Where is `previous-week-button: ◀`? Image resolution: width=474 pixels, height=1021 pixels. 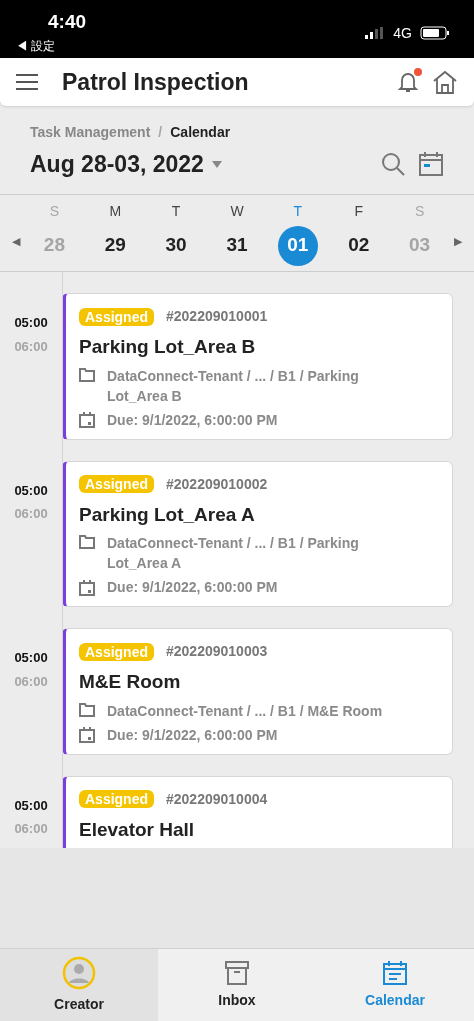
previous-week-button: ◀ is located at coordinates (16, 241).